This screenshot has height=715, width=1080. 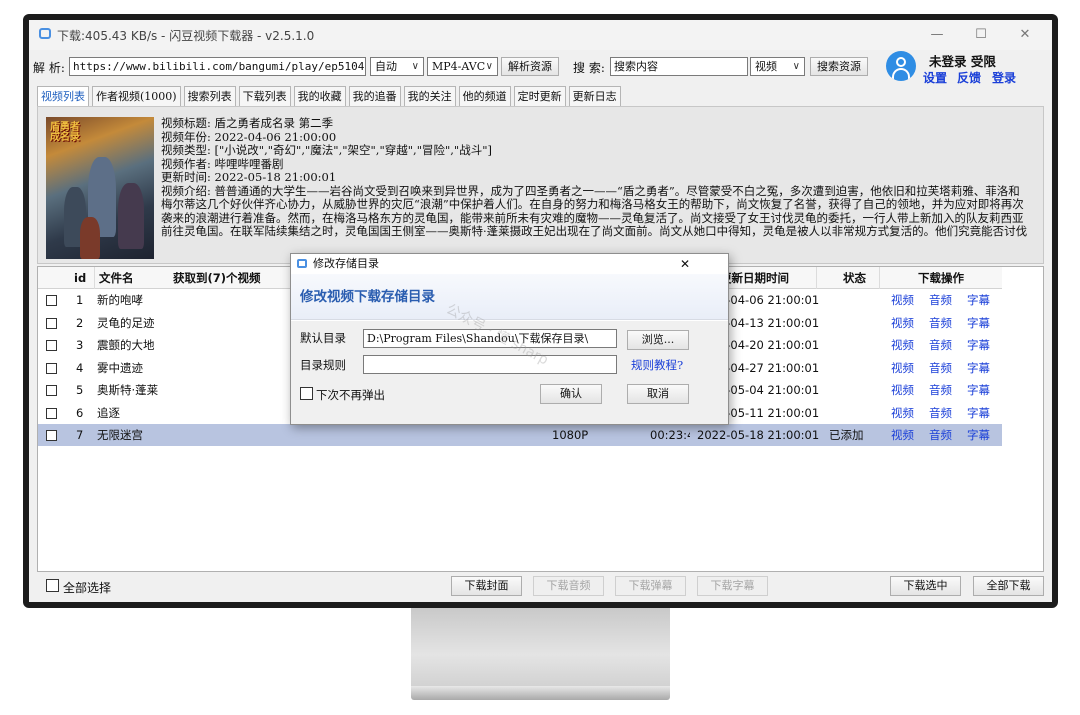 What do you see at coordinates (571, 394) in the screenshot?
I see `confirm-button: 确认` at bounding box center [571, 394].